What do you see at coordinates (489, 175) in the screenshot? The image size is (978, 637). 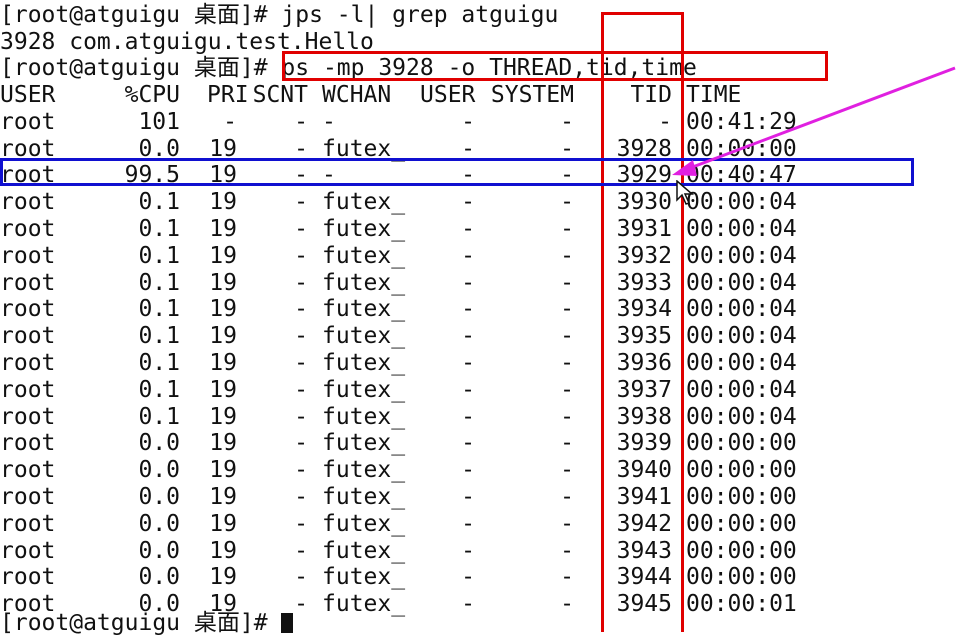 I see `table-row: root 99.5 19- - - -3929 00:40:47` at bounding box center [489, 175].